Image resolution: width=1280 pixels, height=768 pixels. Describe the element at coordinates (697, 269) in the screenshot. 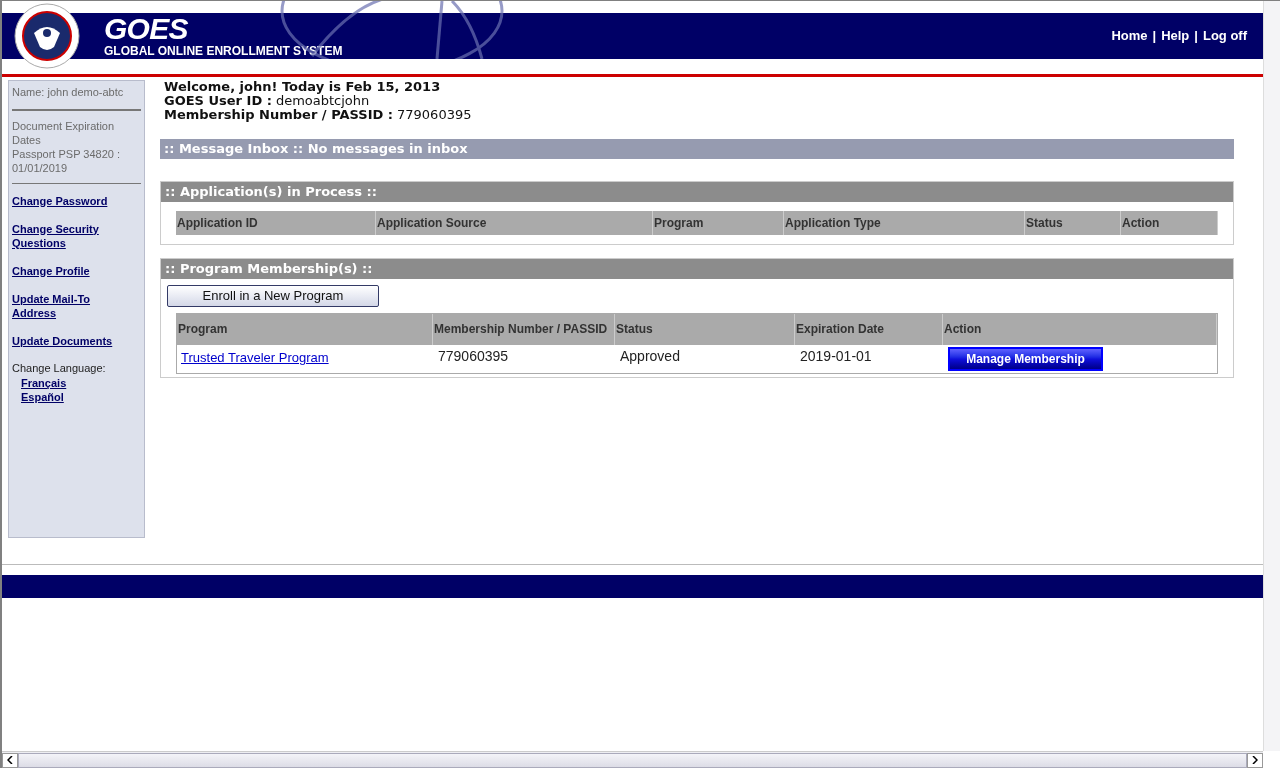

I see `section-header: :: Program Membership(s) ::` at that location.